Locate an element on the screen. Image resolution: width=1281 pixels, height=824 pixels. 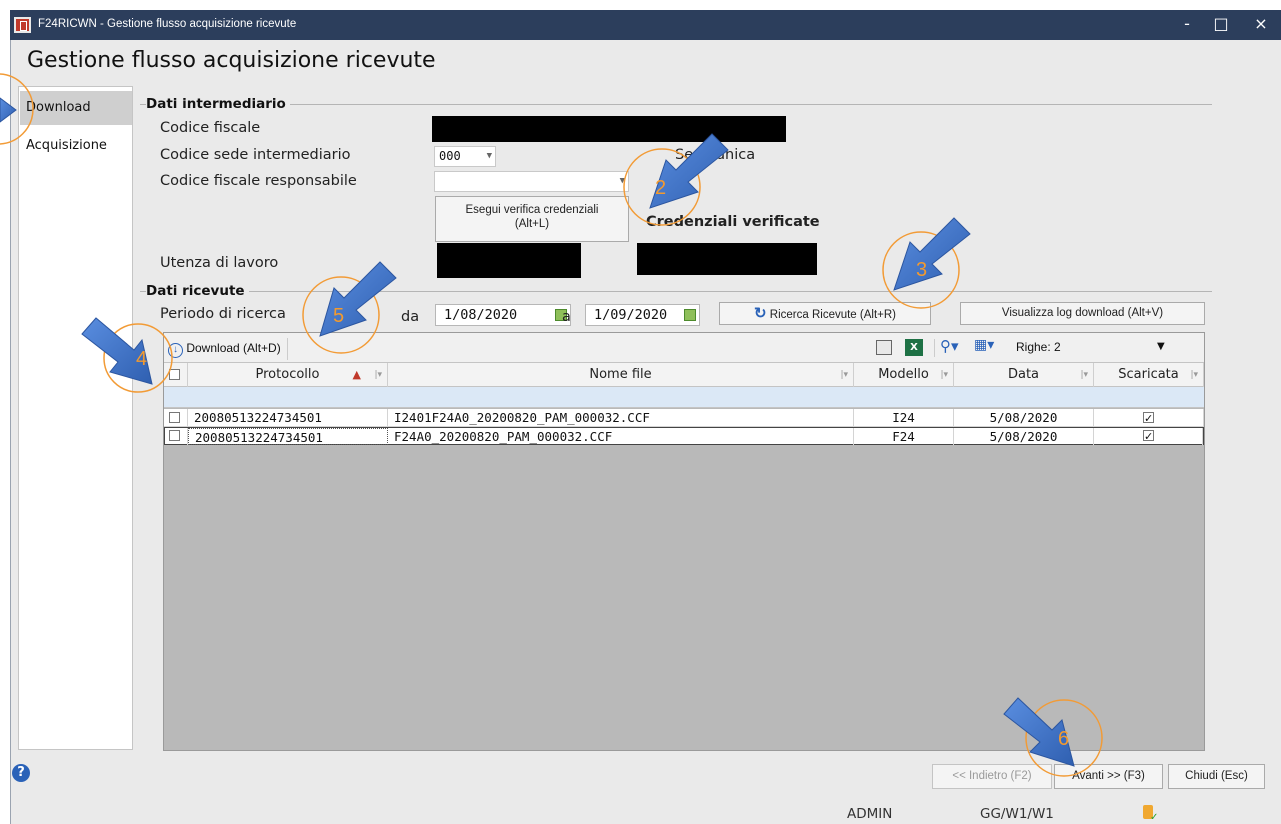
annotation-number: 4 is located at coordinates (142, 359).